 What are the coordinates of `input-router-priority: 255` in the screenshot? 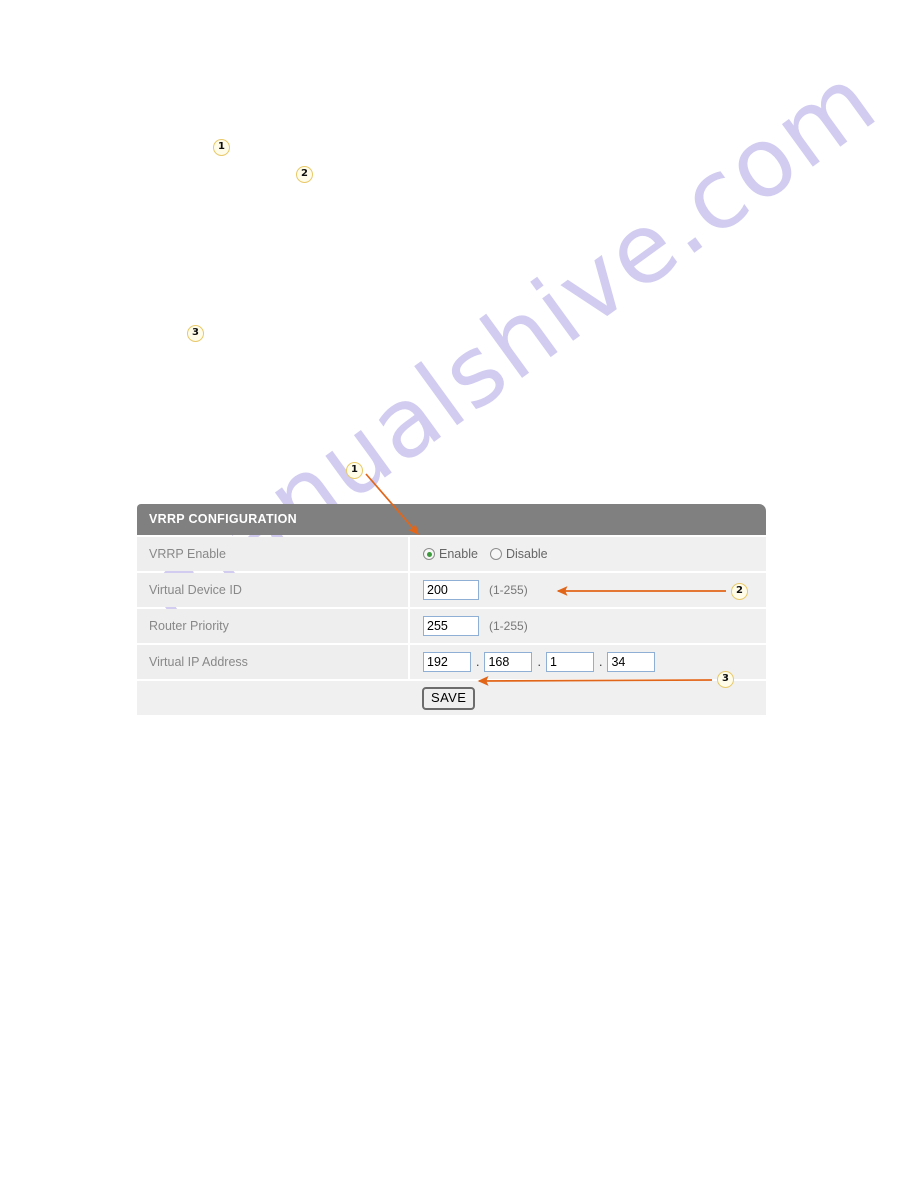 It's located at (451, 626).